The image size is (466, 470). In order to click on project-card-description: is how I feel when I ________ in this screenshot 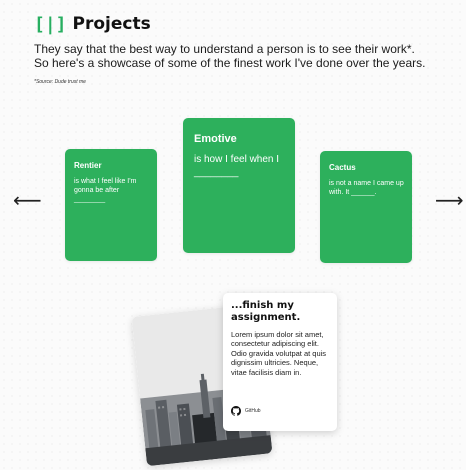, I will do `click(237, 166)`.